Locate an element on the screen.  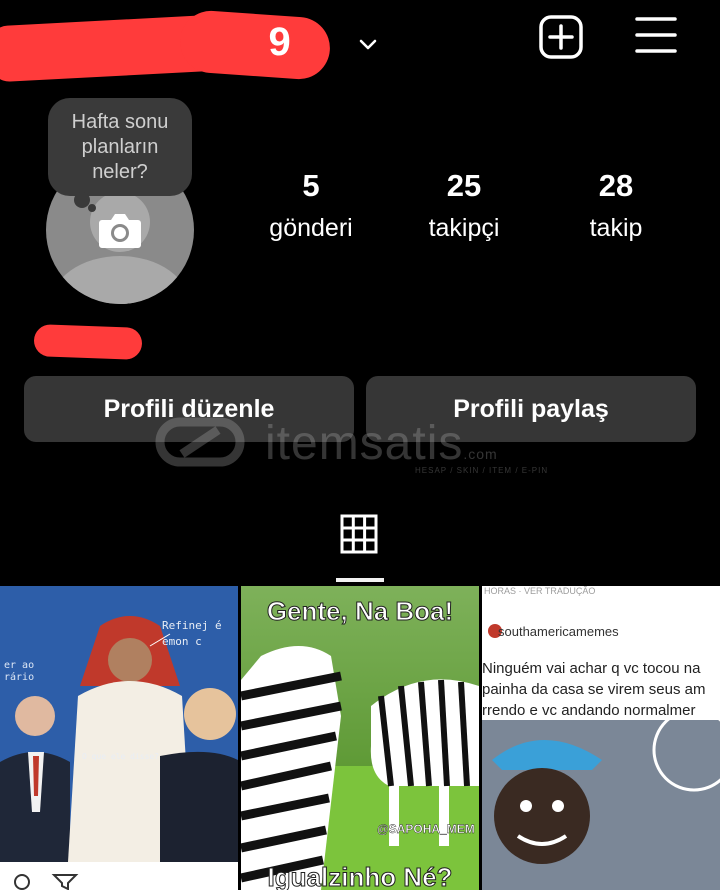
post-caption: er ao rário is located at coordinates (19, 671).